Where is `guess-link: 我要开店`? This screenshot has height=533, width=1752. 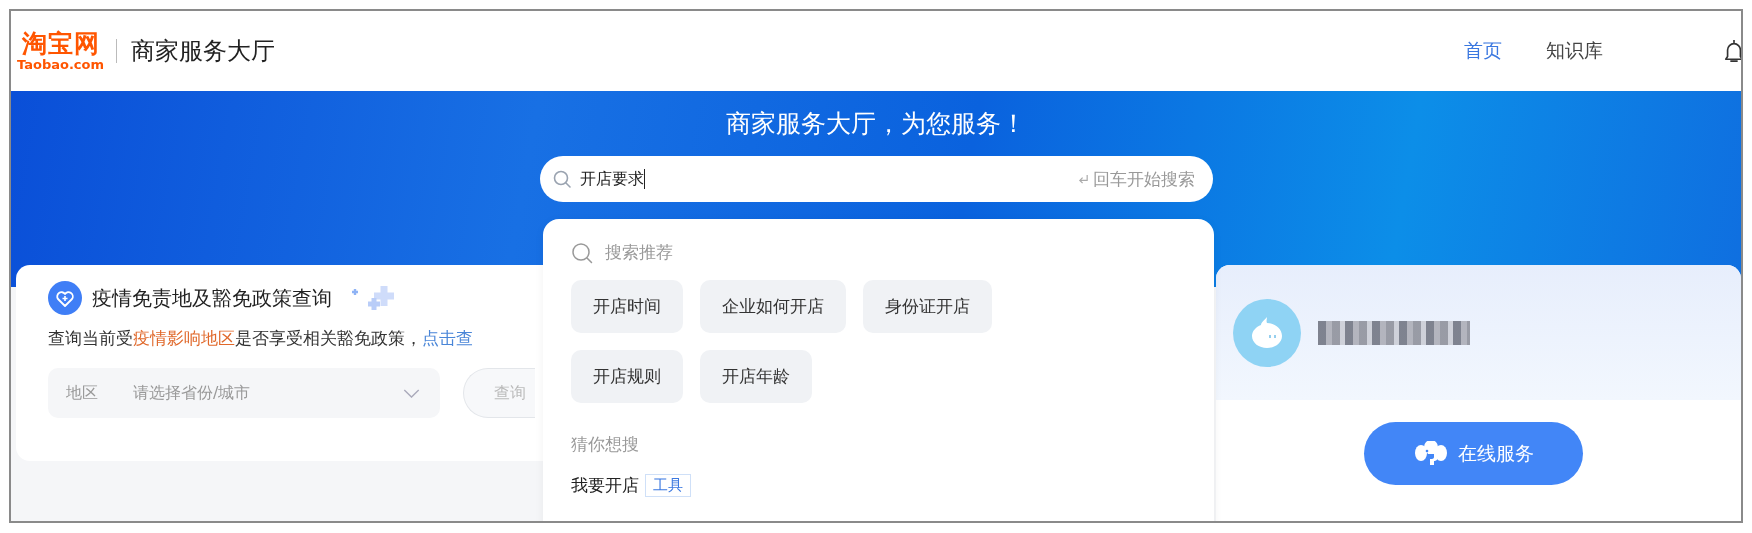
guess-link: 我要开店 is located at coordinates (605, 485).